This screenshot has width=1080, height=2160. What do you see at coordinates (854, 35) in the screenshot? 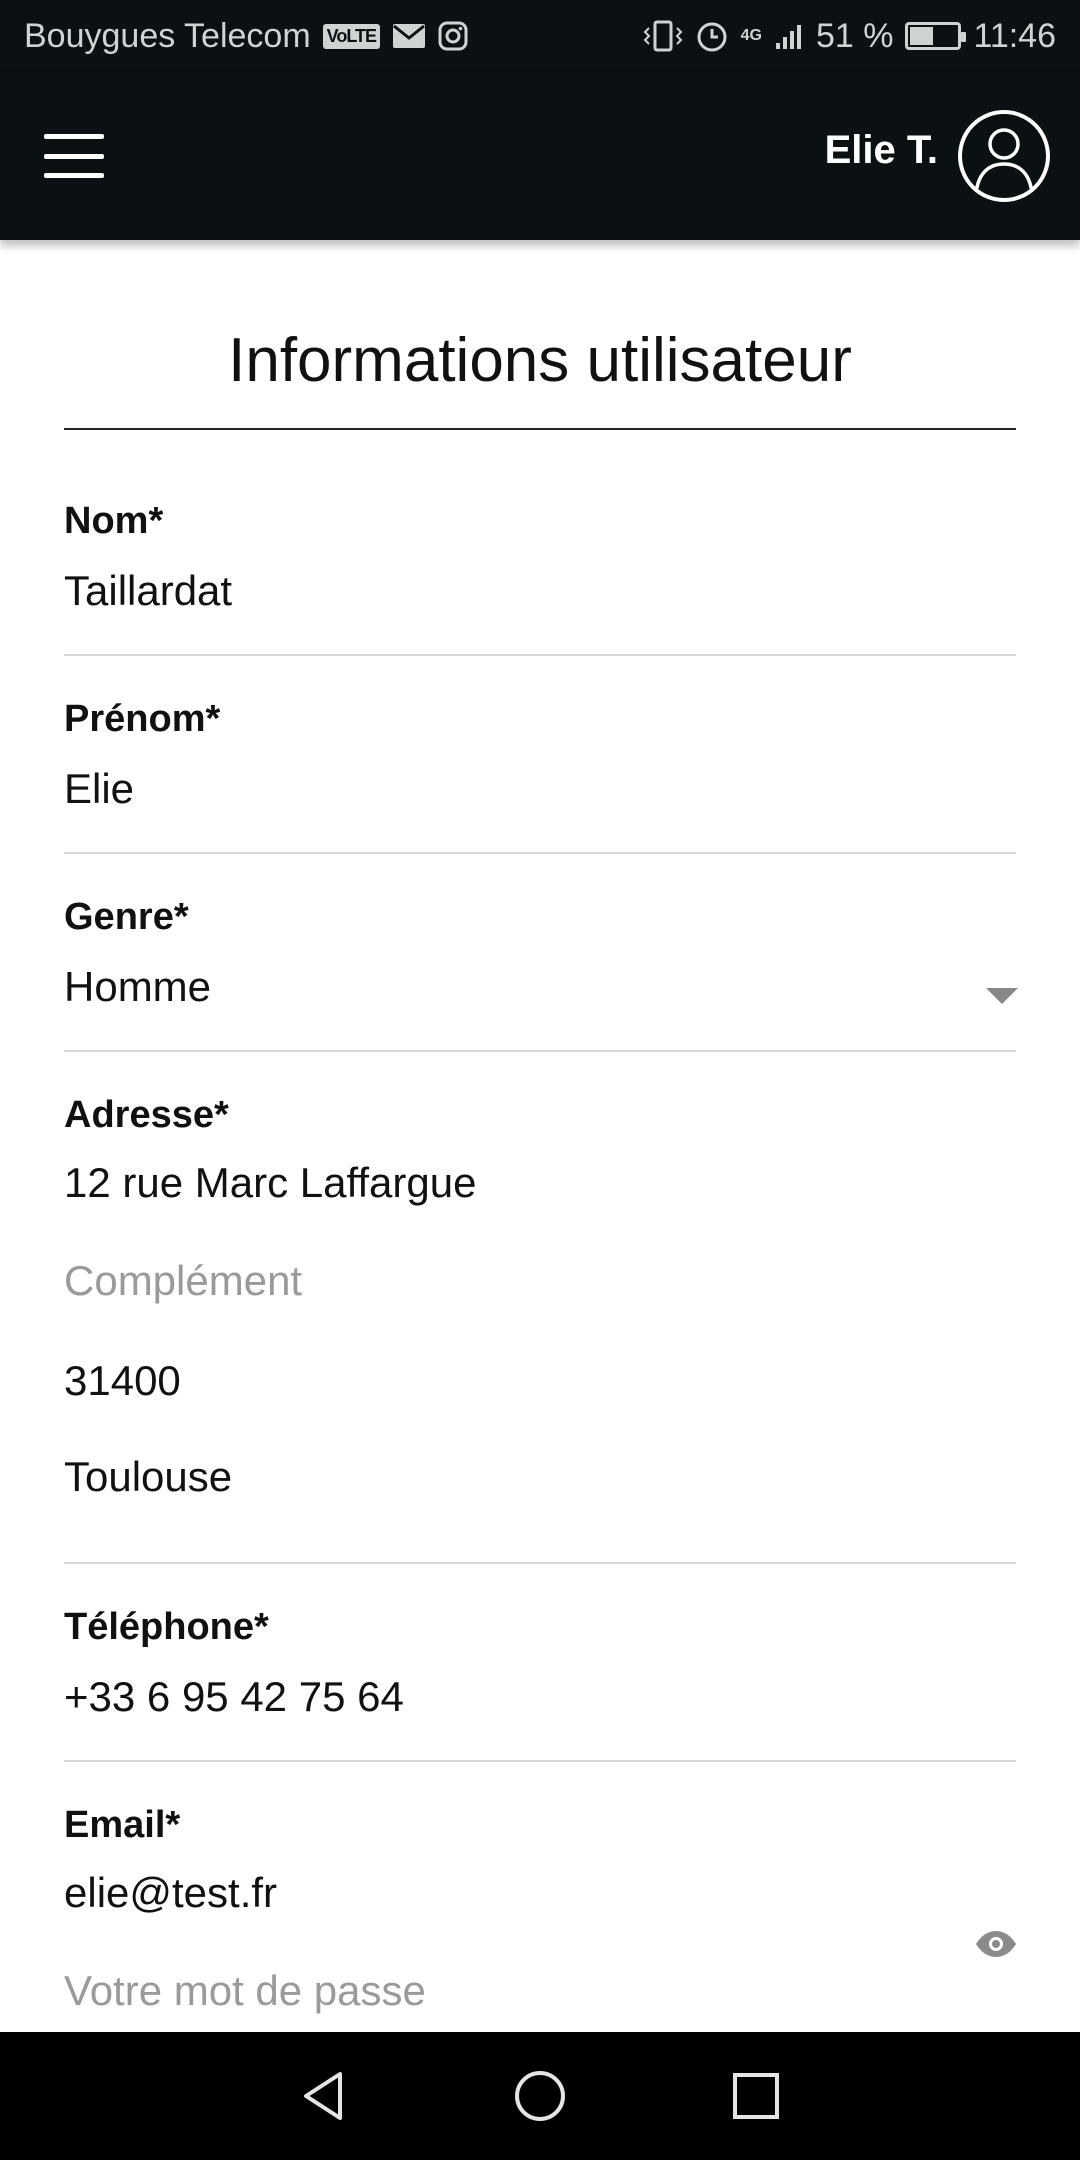
I see `battery-percent: 51 %` at bounding box center [854, 35].